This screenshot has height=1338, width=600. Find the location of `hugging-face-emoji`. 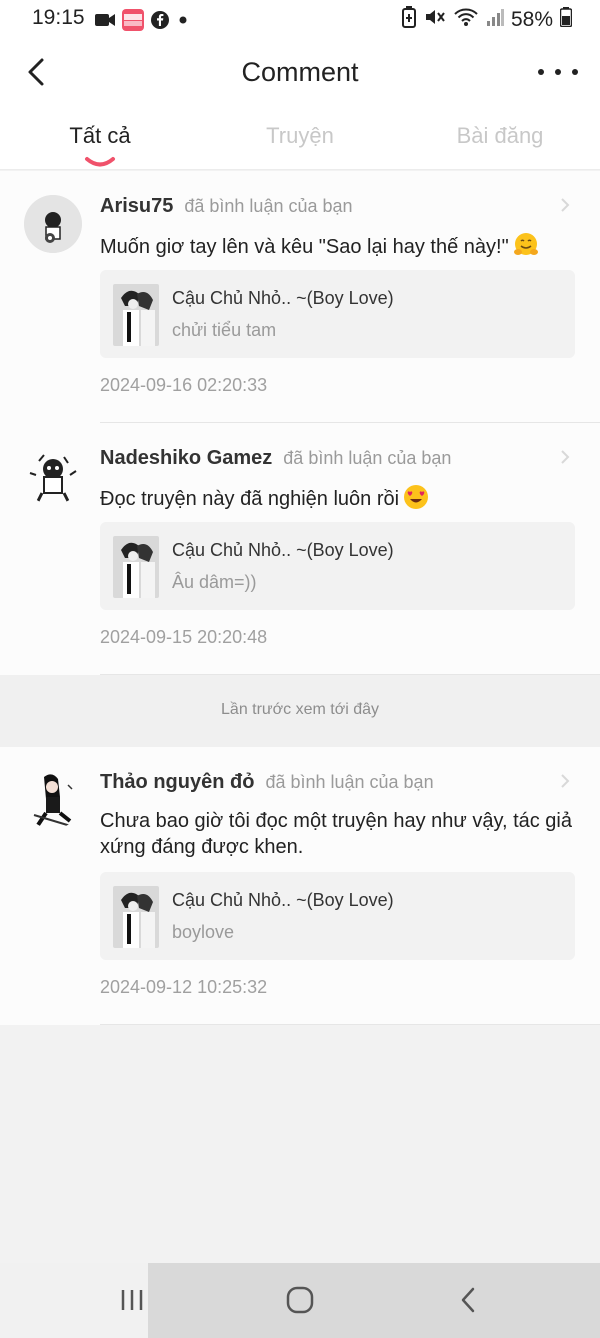

hugging-face-emoji is located at coordinates (525, 244).